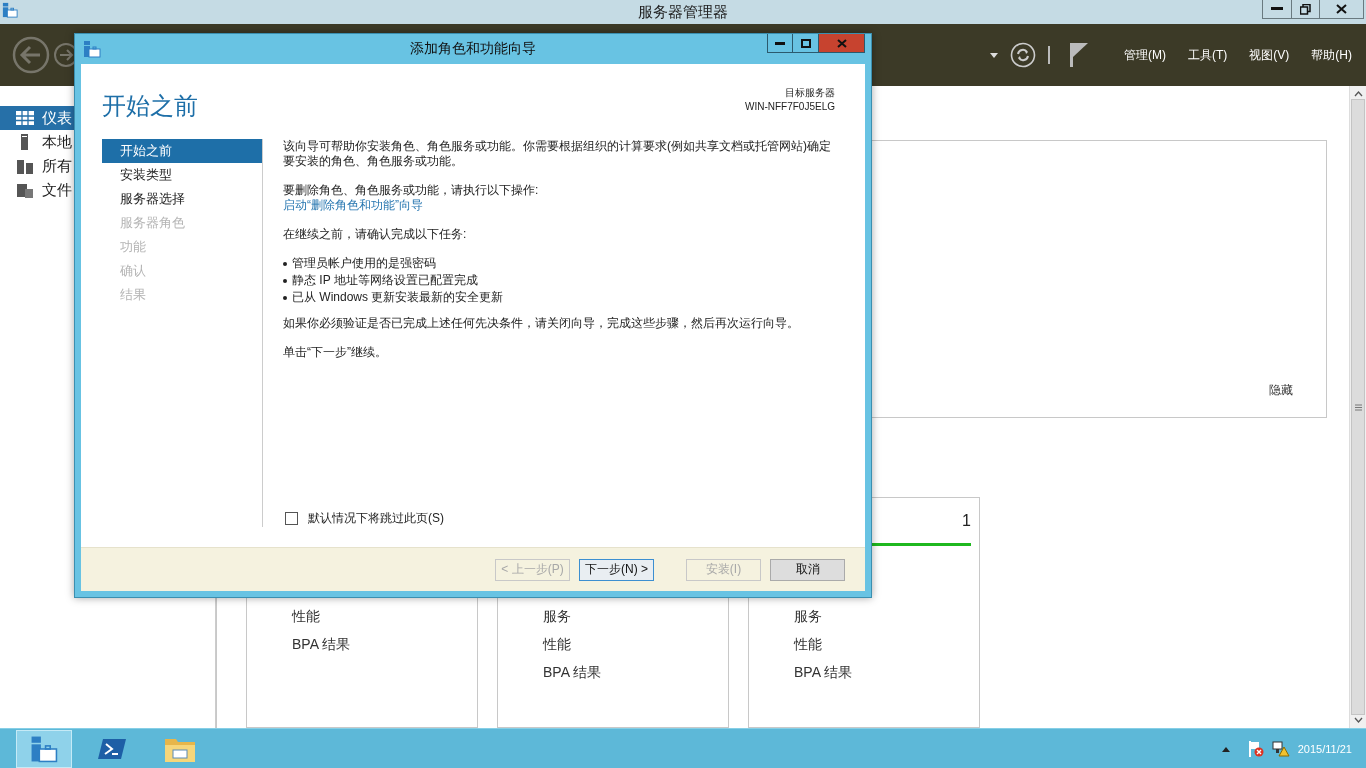  What do you see at coordinates (790, 106) in the screenshot?
I see `target-server-name: WIN-NFF7F0J5ELG` at bounding box center [790, 106].